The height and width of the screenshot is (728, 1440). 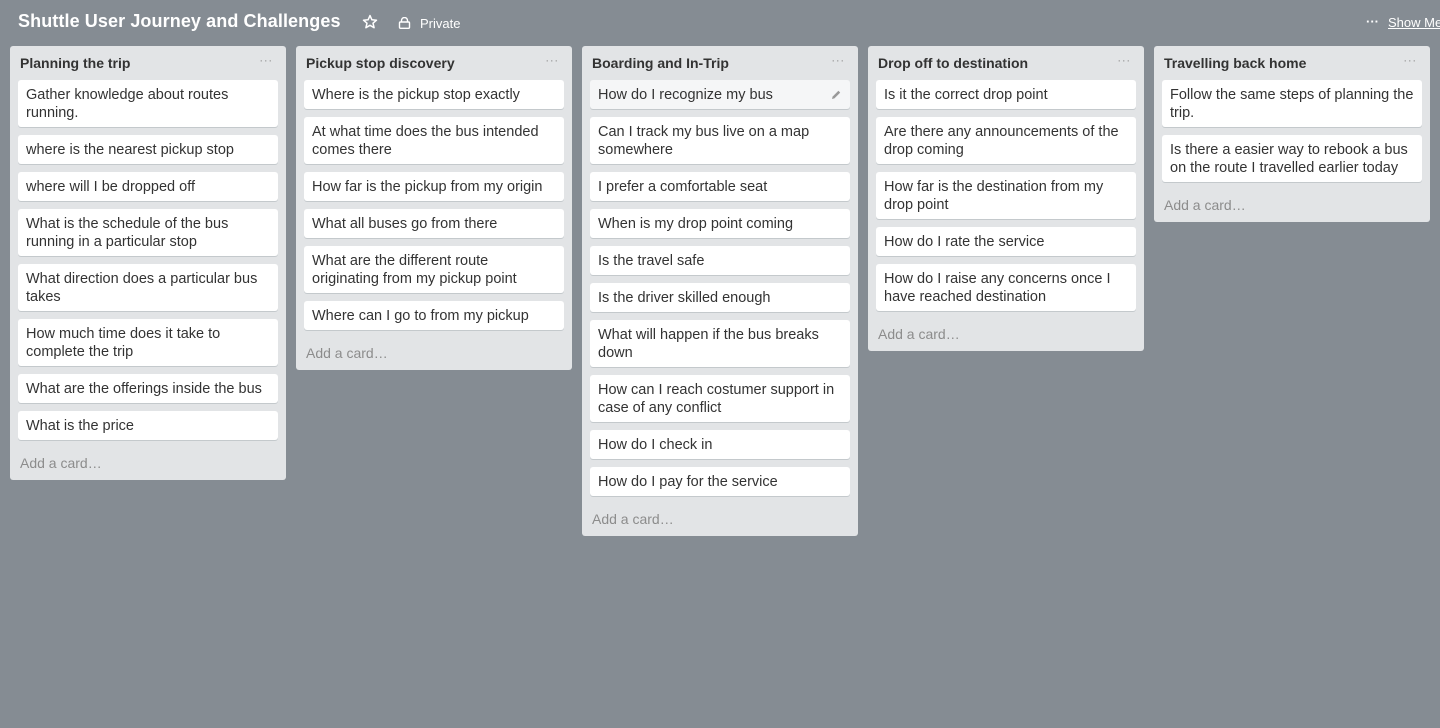 I want to click on lock-icon, so click(x=404, y=23).